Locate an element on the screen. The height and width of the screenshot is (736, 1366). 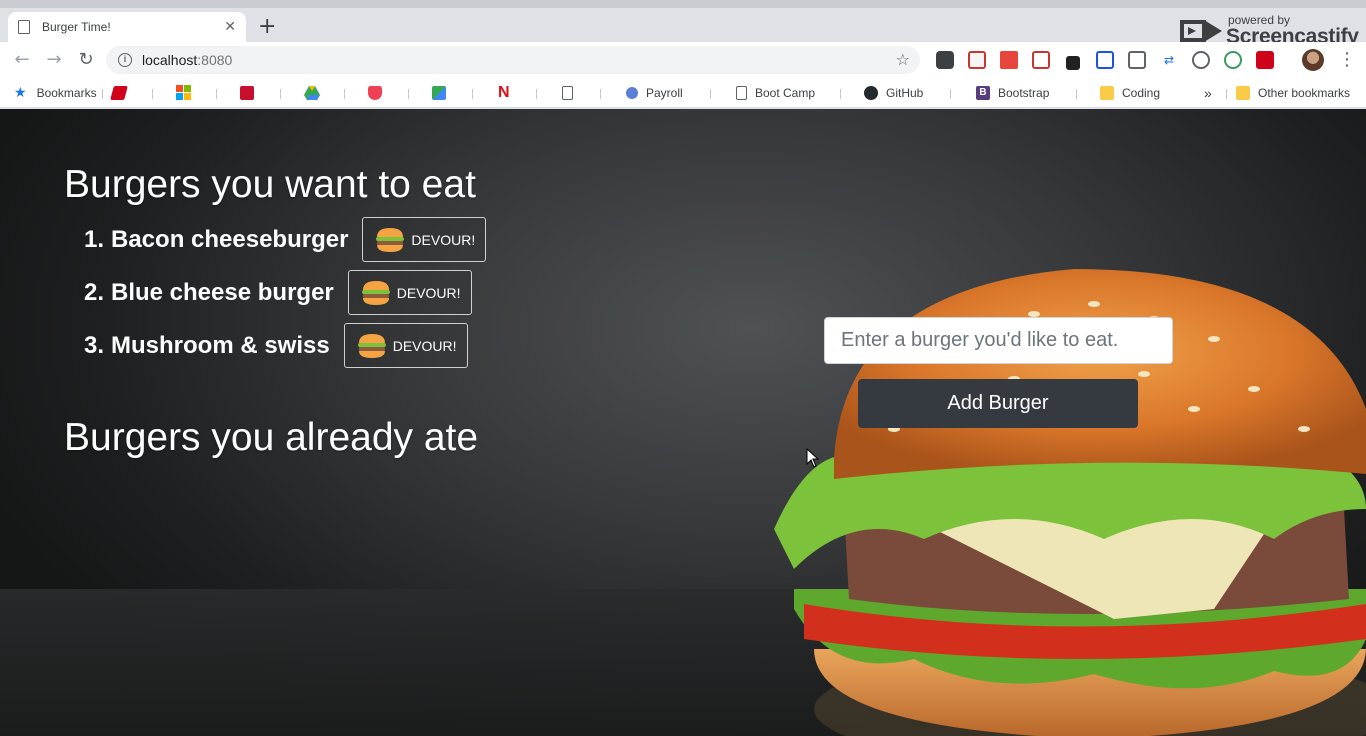
netflix-icon: N is located at coordinates (504, 92).